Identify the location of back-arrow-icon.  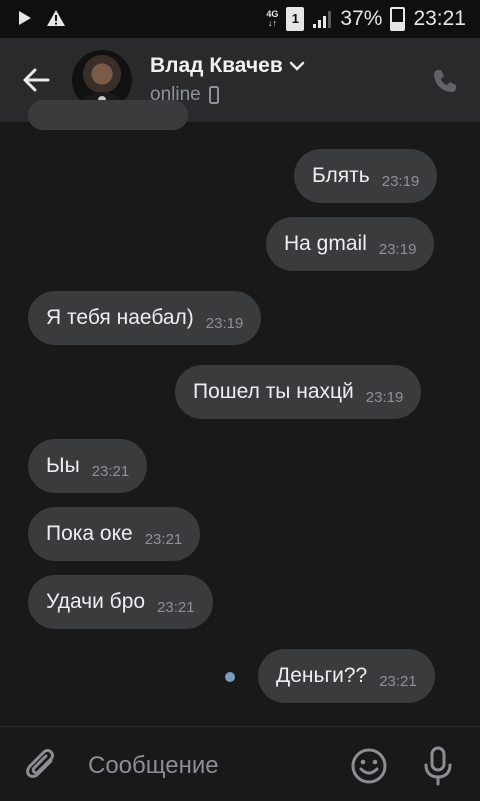
(36, 80).